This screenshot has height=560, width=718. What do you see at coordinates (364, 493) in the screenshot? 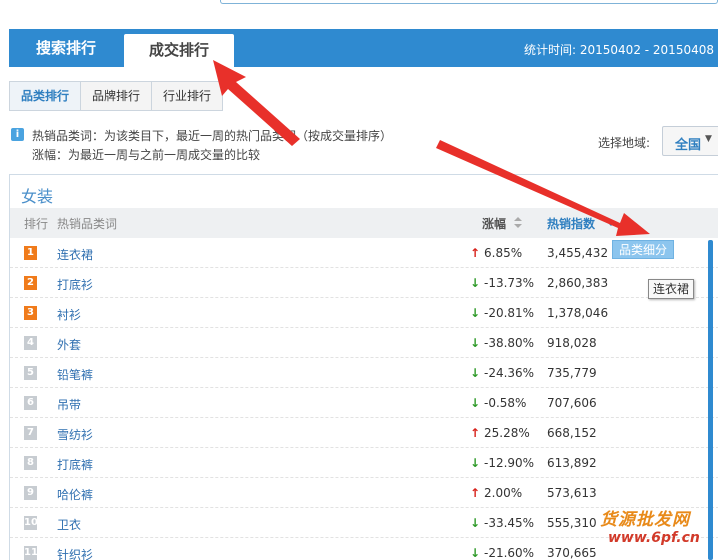
I see `table-row: 9 哈伦裤 ↑ 2.00% 573,613` at bounding box center [364, 493].